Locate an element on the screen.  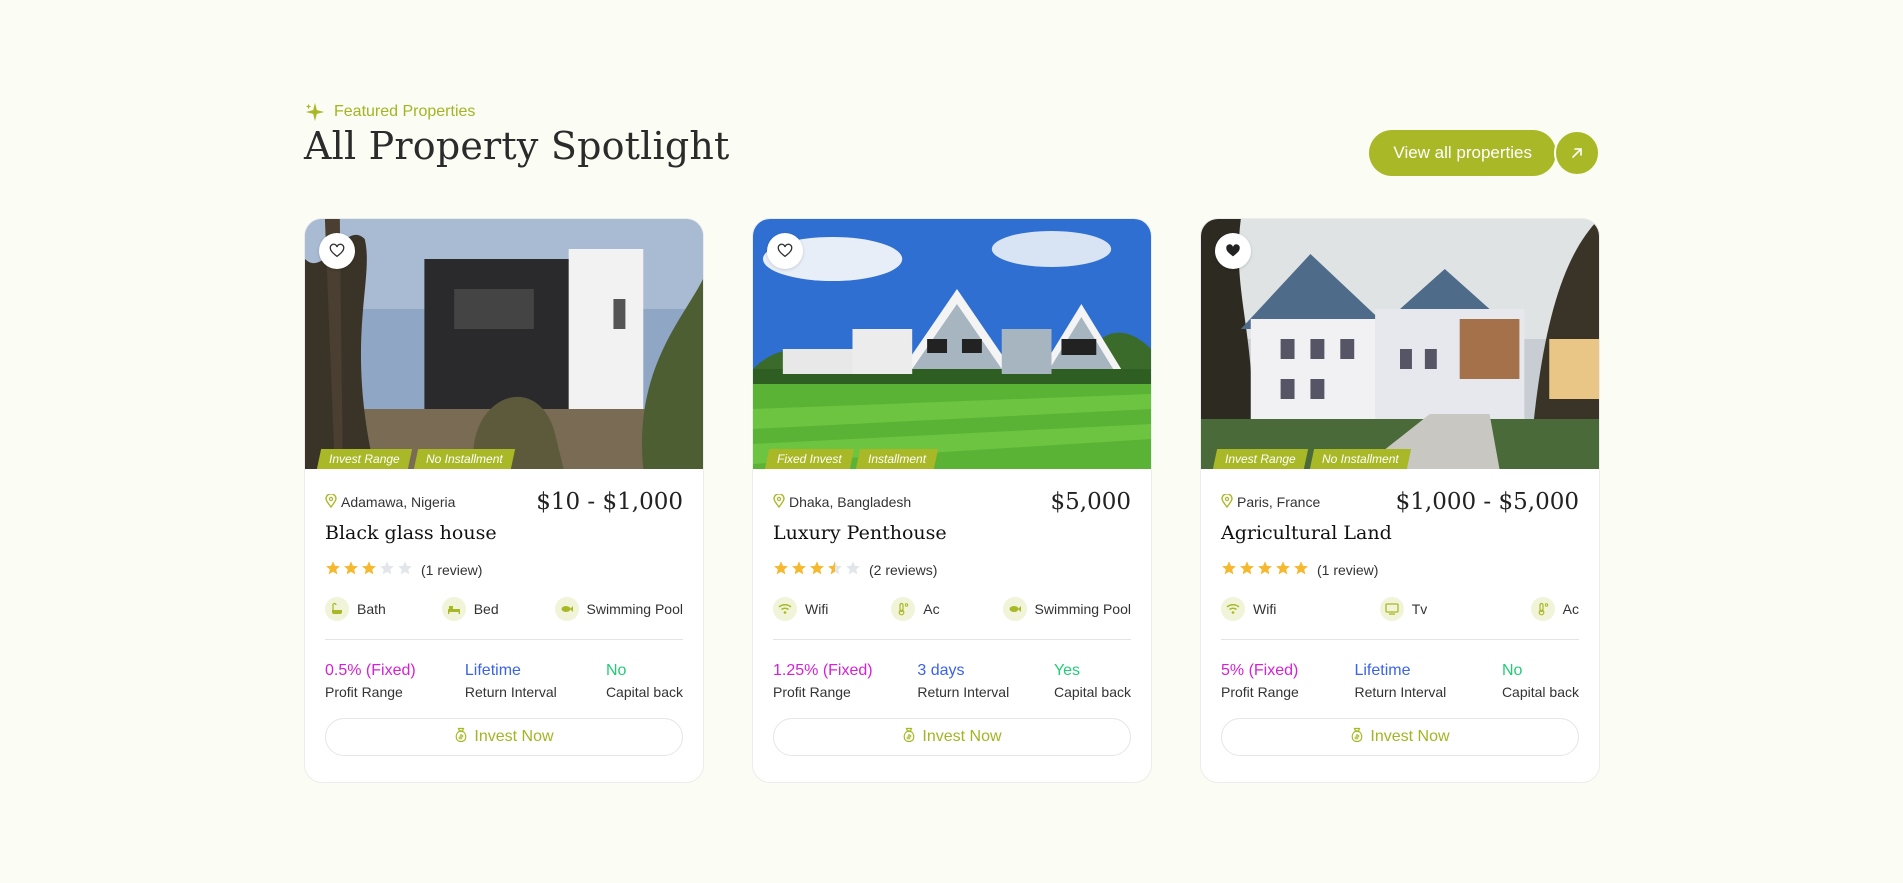
property-tag: No Installment is located at coordinates (464, 459).